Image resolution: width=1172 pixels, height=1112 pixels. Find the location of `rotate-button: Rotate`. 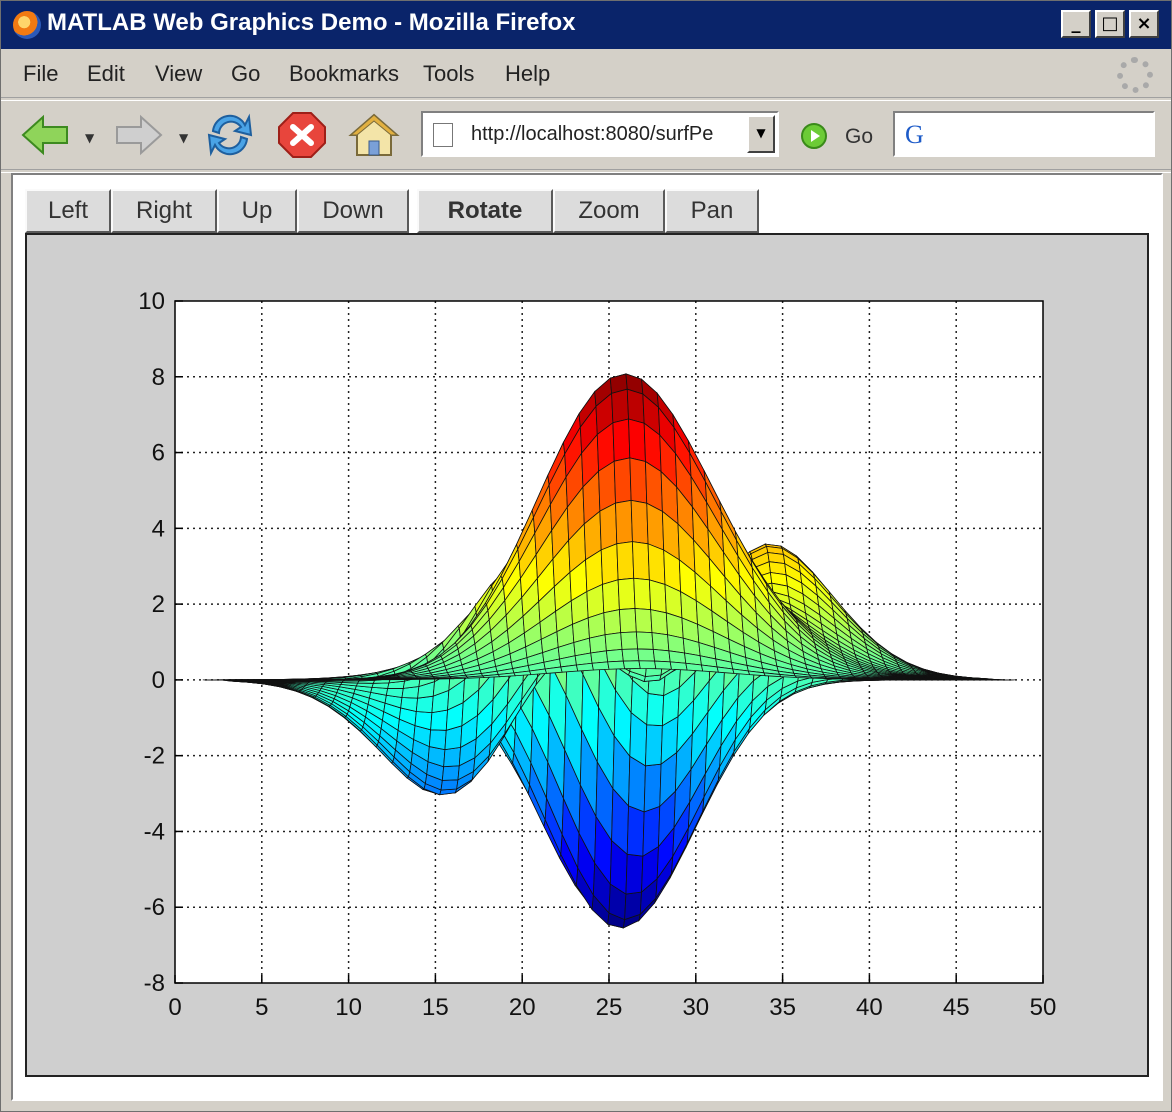

rotate-button: Rotate is located at coordinates (485, 211).